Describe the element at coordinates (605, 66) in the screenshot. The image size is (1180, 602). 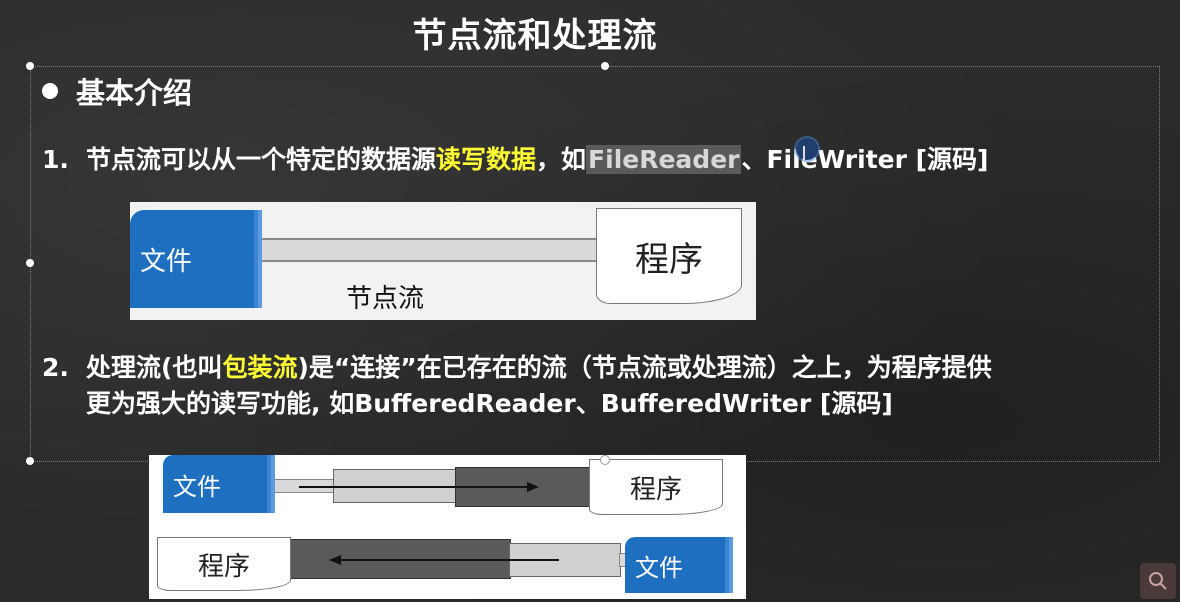
I see `resize-handle-top` at that location.